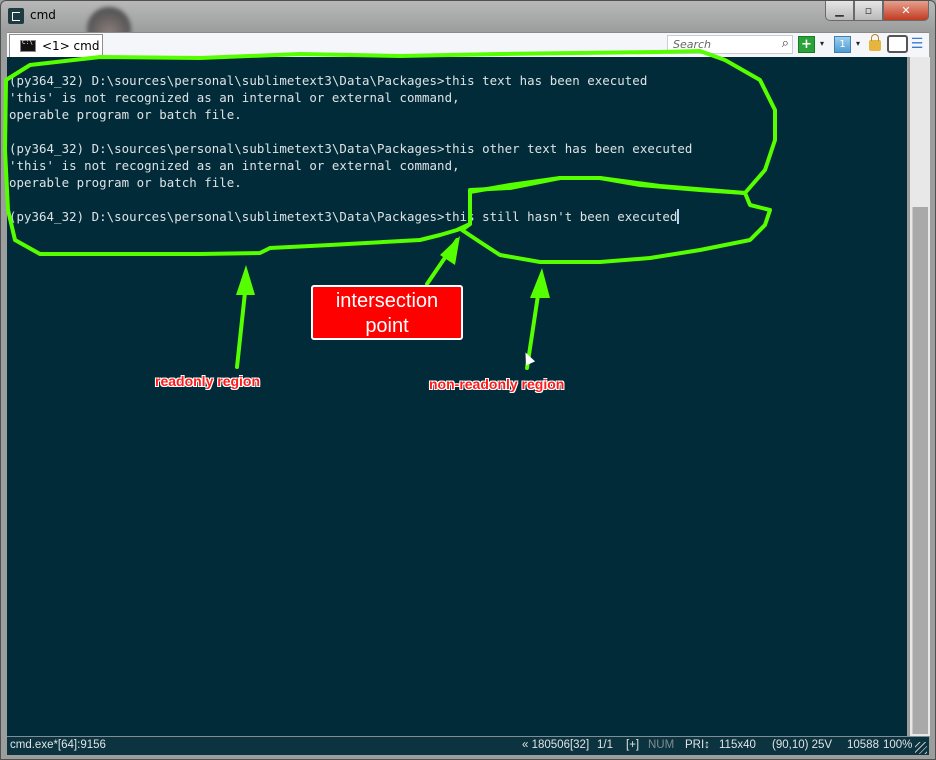 The image size is (936, 760). What do you see at coordinates (730, 44) in the screenshot?
I see `search-input: Search ⌕` at bounding box center [730, 44].